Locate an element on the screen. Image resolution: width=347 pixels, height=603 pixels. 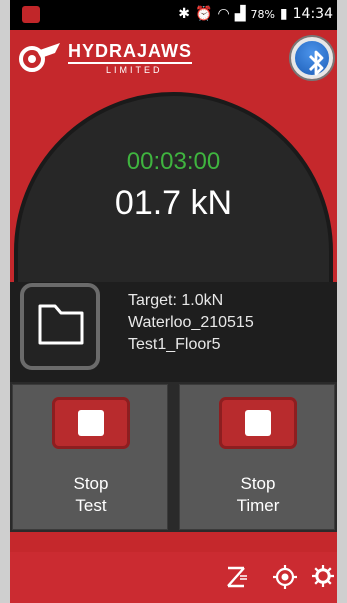
bluetooth-icon is located at coordinates (316, 63).